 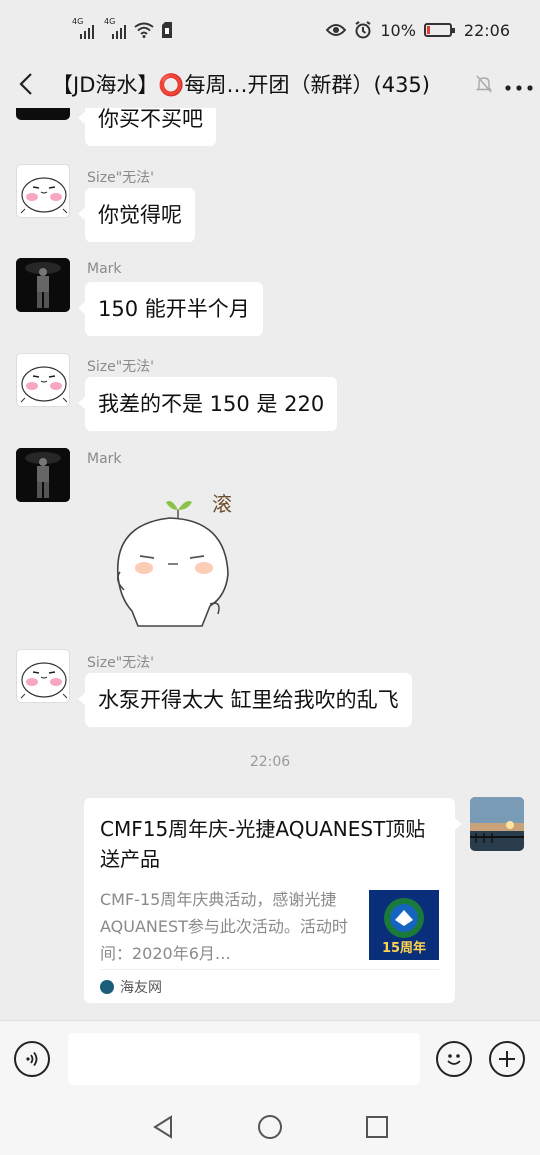 I want to click on voice-icon, so click(x=32, y=1059).